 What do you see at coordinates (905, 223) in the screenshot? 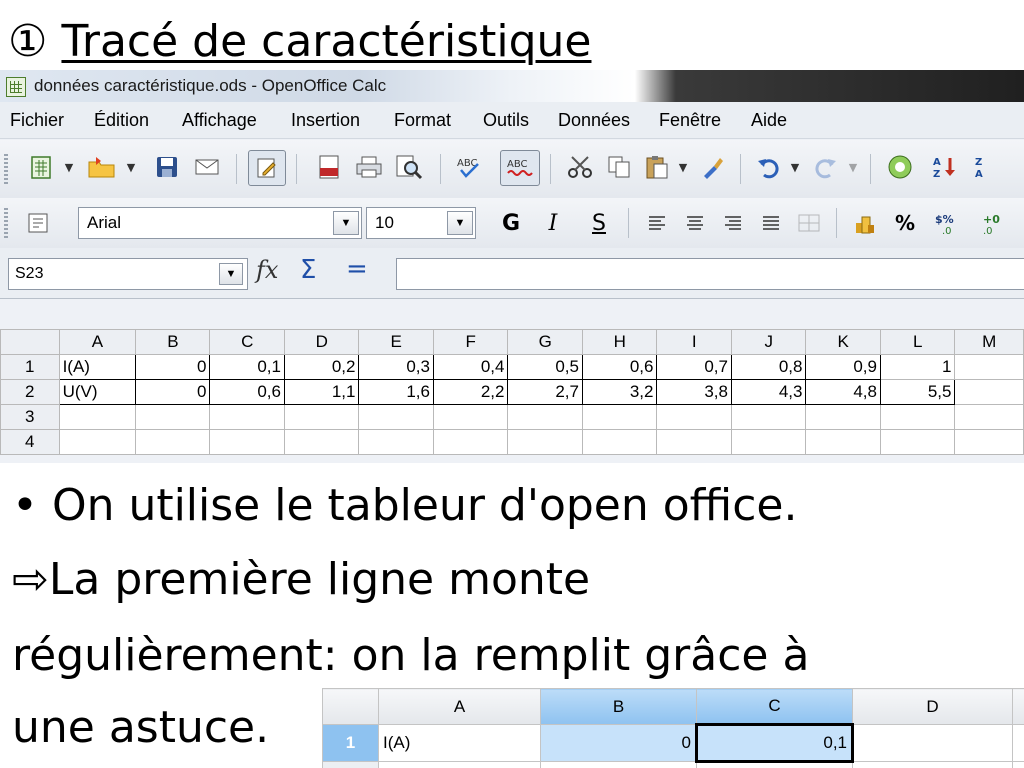
I see `percent-format-icon: %` at bounding box center [905, 223].